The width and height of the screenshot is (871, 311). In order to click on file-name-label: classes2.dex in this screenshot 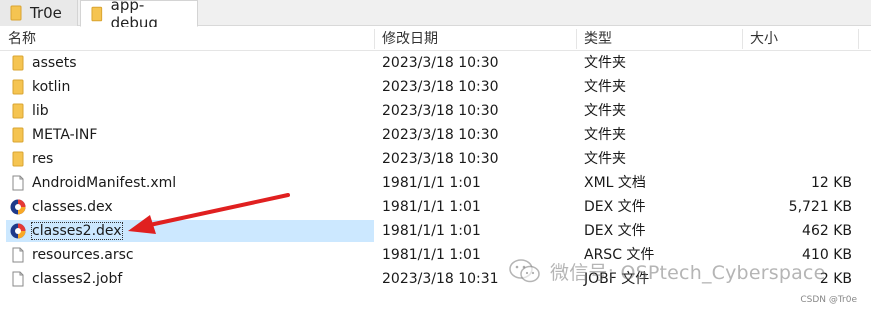, I will do `click(77, 231)`.